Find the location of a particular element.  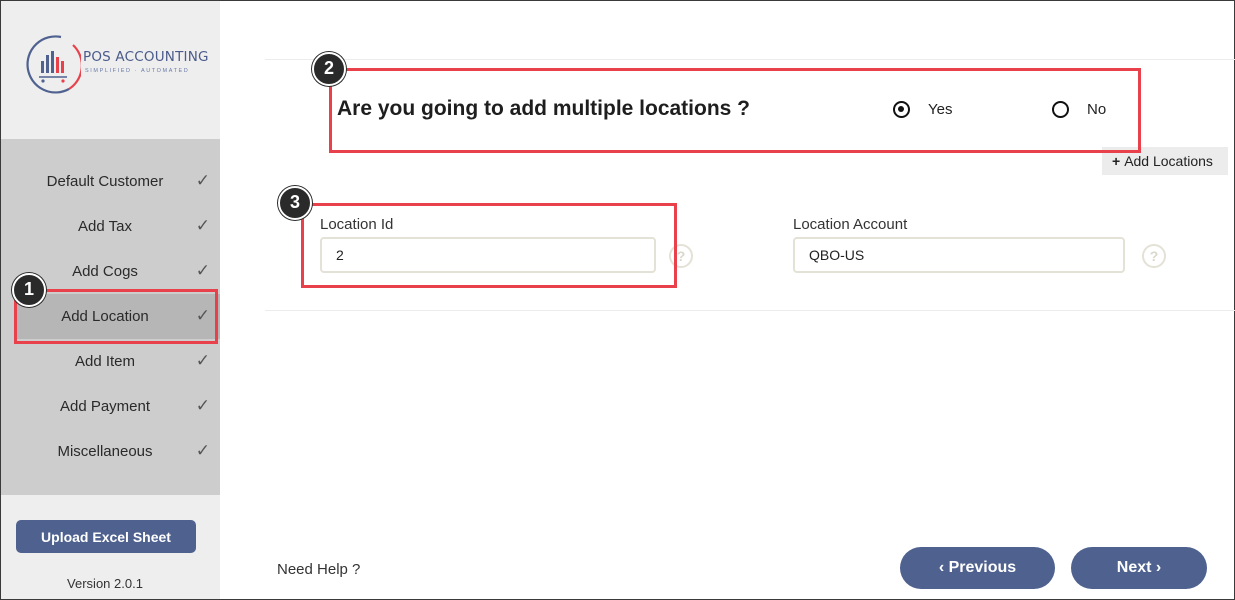

location-account-input is located at coordinates (959, 255).